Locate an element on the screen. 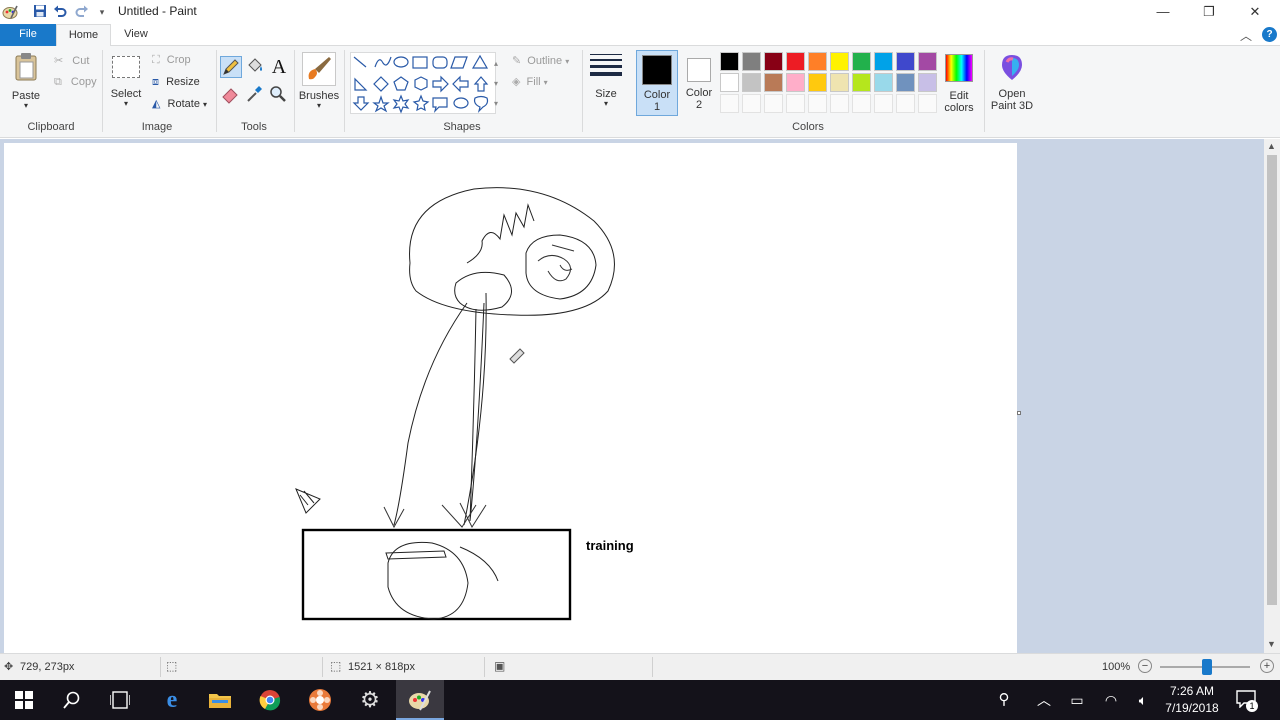  edit-colors-button: Edit colors is located at coordinates (959, 83).